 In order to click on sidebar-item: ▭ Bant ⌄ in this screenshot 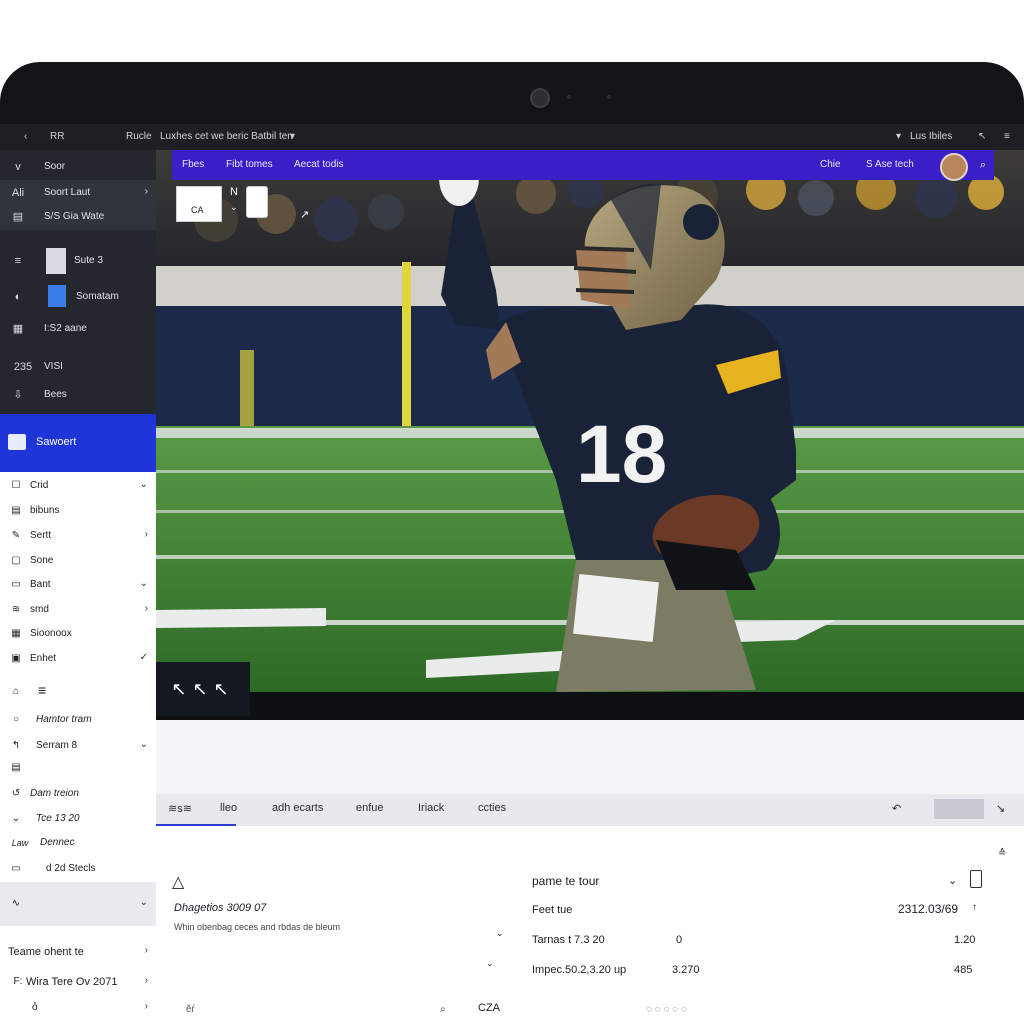, I will do `click(78, 585)`.